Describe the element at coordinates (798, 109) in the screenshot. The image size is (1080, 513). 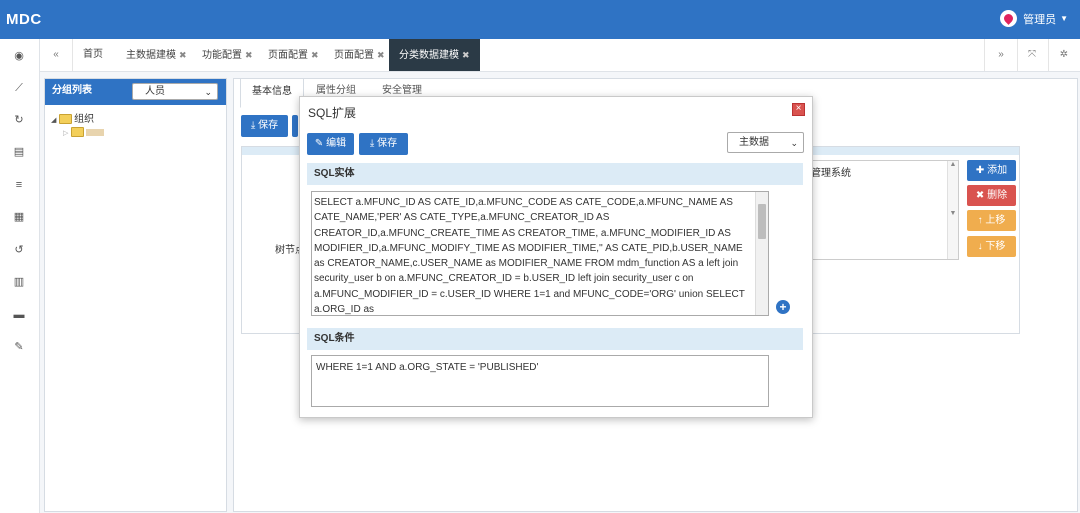
I see `close-icon: ×` at that location.